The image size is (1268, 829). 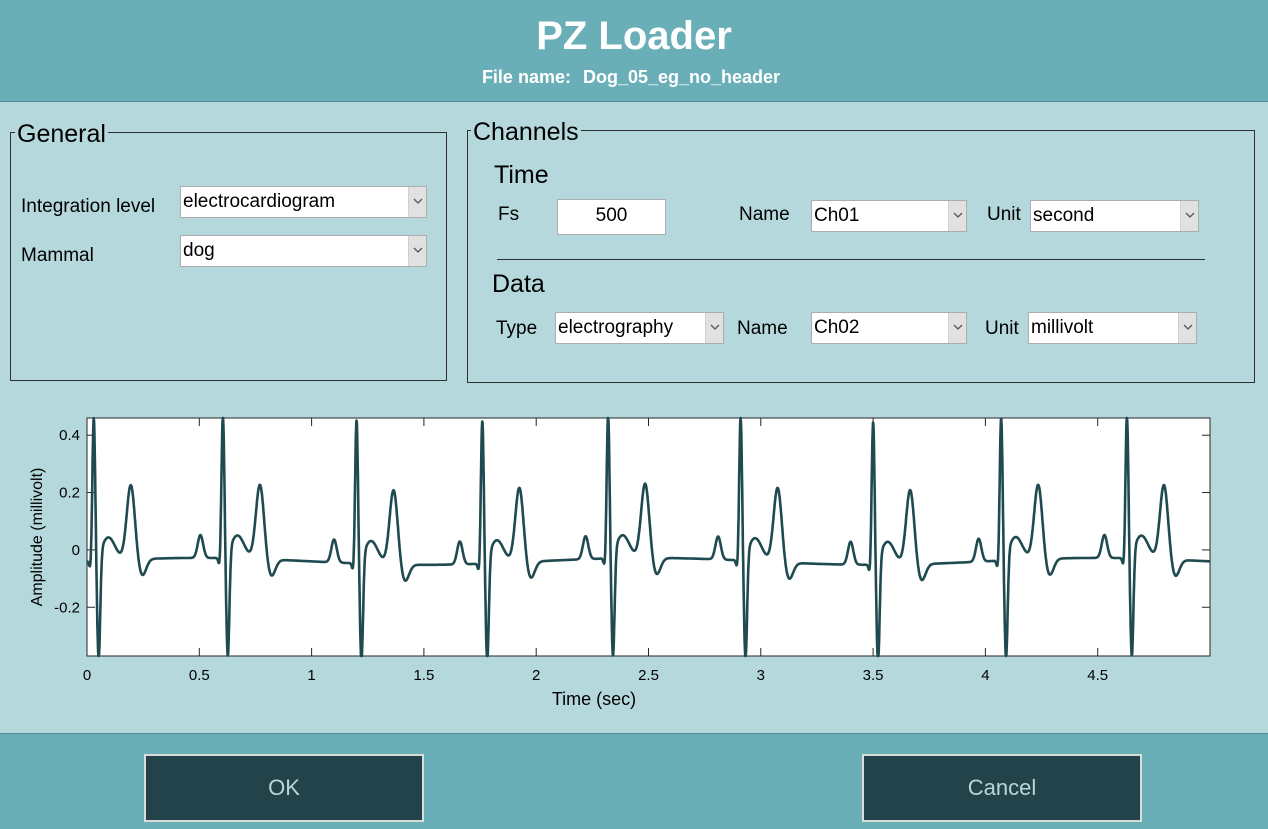 What do you see at coordinates (1002, 328) in the screenshot?
I see `data-unit-label: Unit` at bounding box center [1002, 328].